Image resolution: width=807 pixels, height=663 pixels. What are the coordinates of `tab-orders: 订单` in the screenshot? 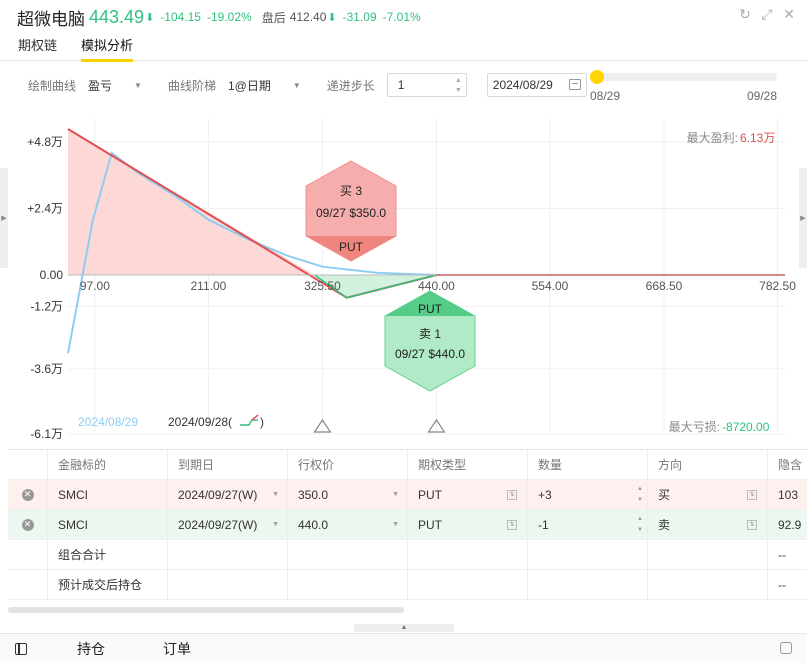 It's located at (177, 649).